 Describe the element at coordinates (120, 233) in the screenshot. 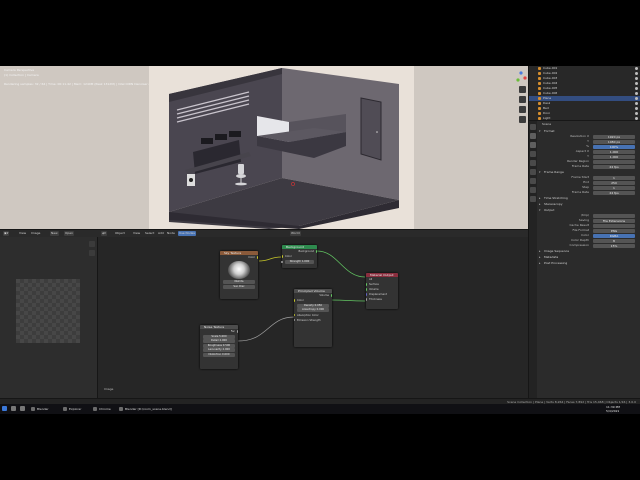

I see `menu-object: Object` at that location.